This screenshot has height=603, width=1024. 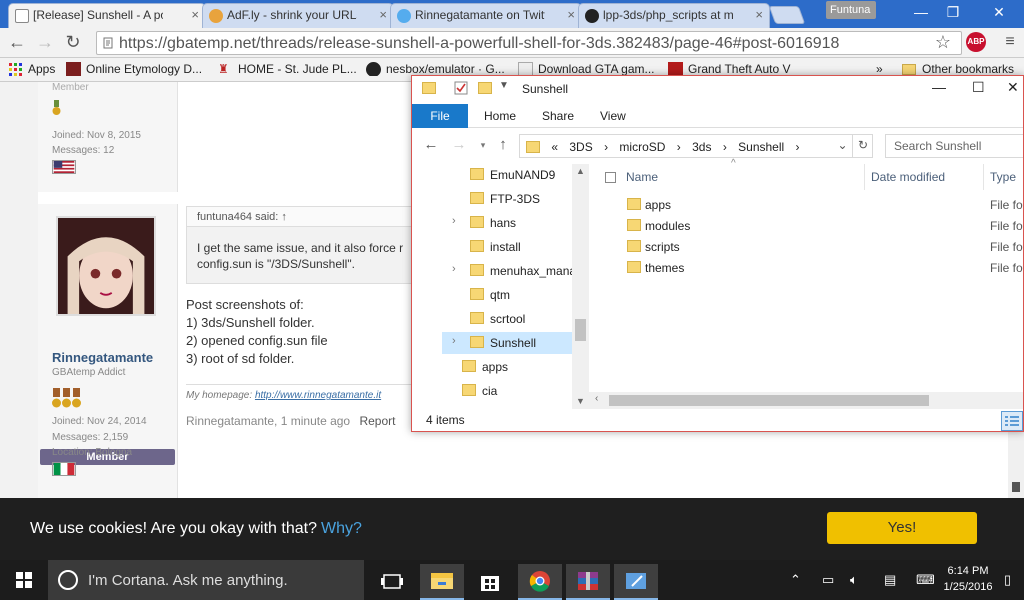 What do you see at coordinates (828, 580) in the screenshot?
I see `battery-icon: ▭` at bounding box center [828, 580].